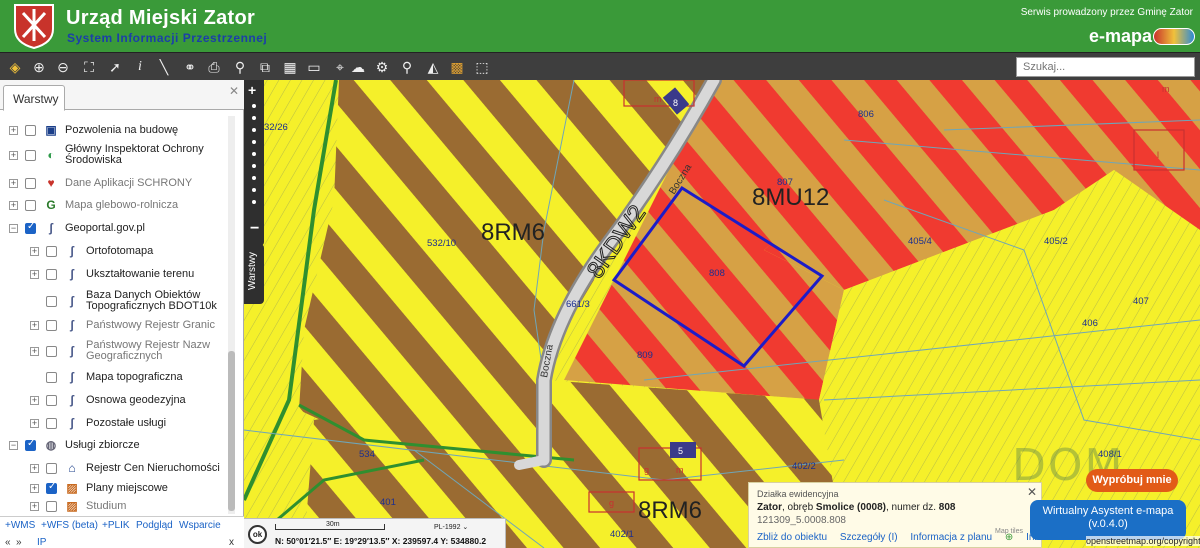 The height and width of the screenshot is (548, 1200). I want to click on measure-icon: ╲, so click(164, 67).